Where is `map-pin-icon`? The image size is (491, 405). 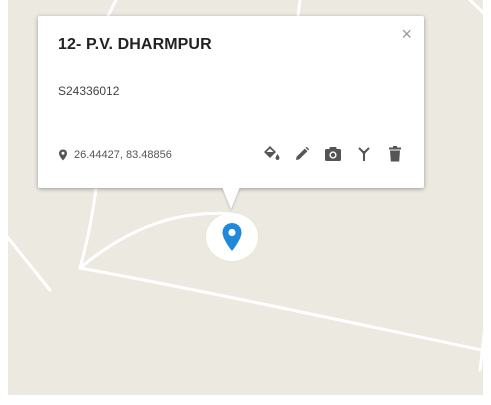
map-pin-icon is located at coordinates (63, 155).